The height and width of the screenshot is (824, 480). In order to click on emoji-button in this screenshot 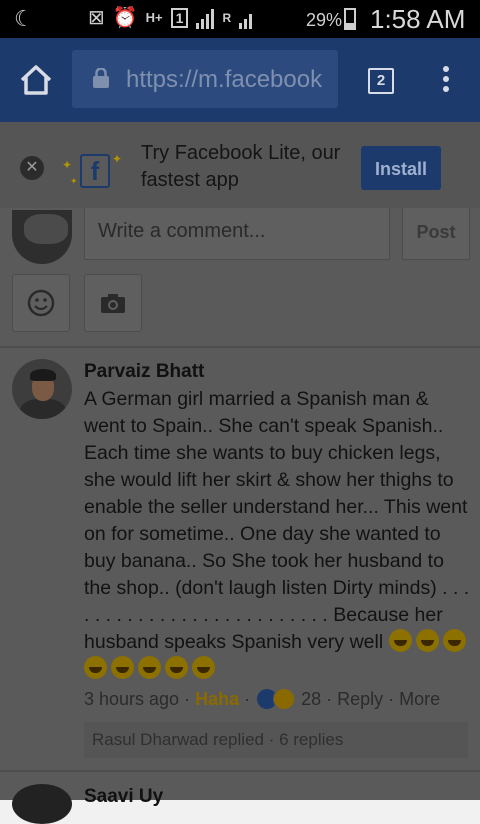, I will do `click(41, 303)`.